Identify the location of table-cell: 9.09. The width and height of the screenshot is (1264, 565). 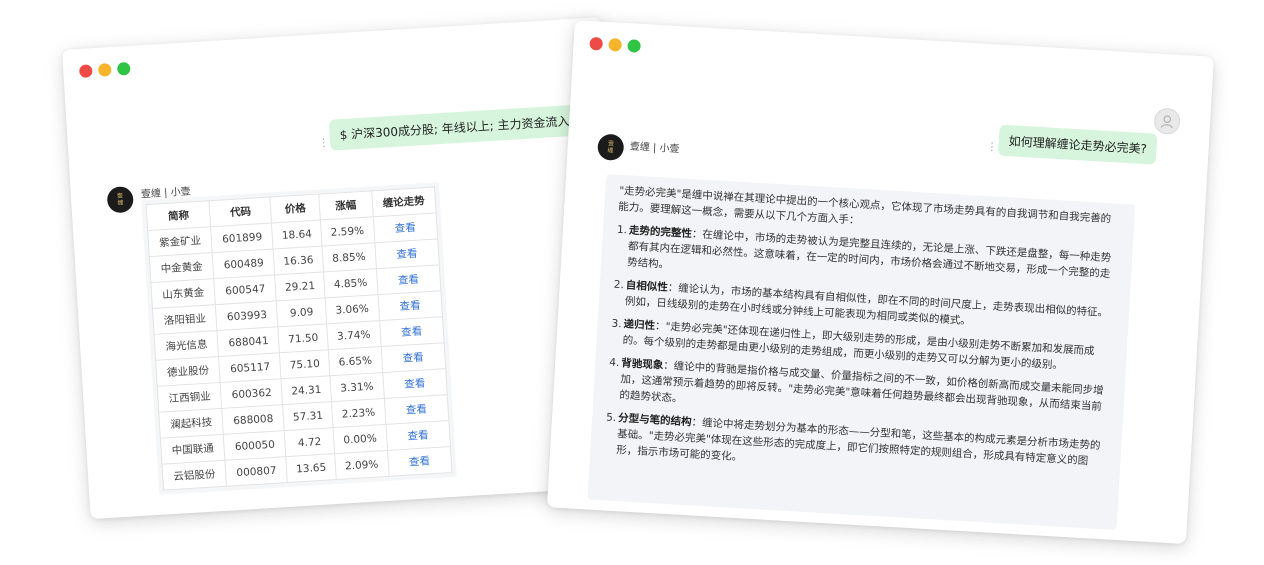
(301, 312).